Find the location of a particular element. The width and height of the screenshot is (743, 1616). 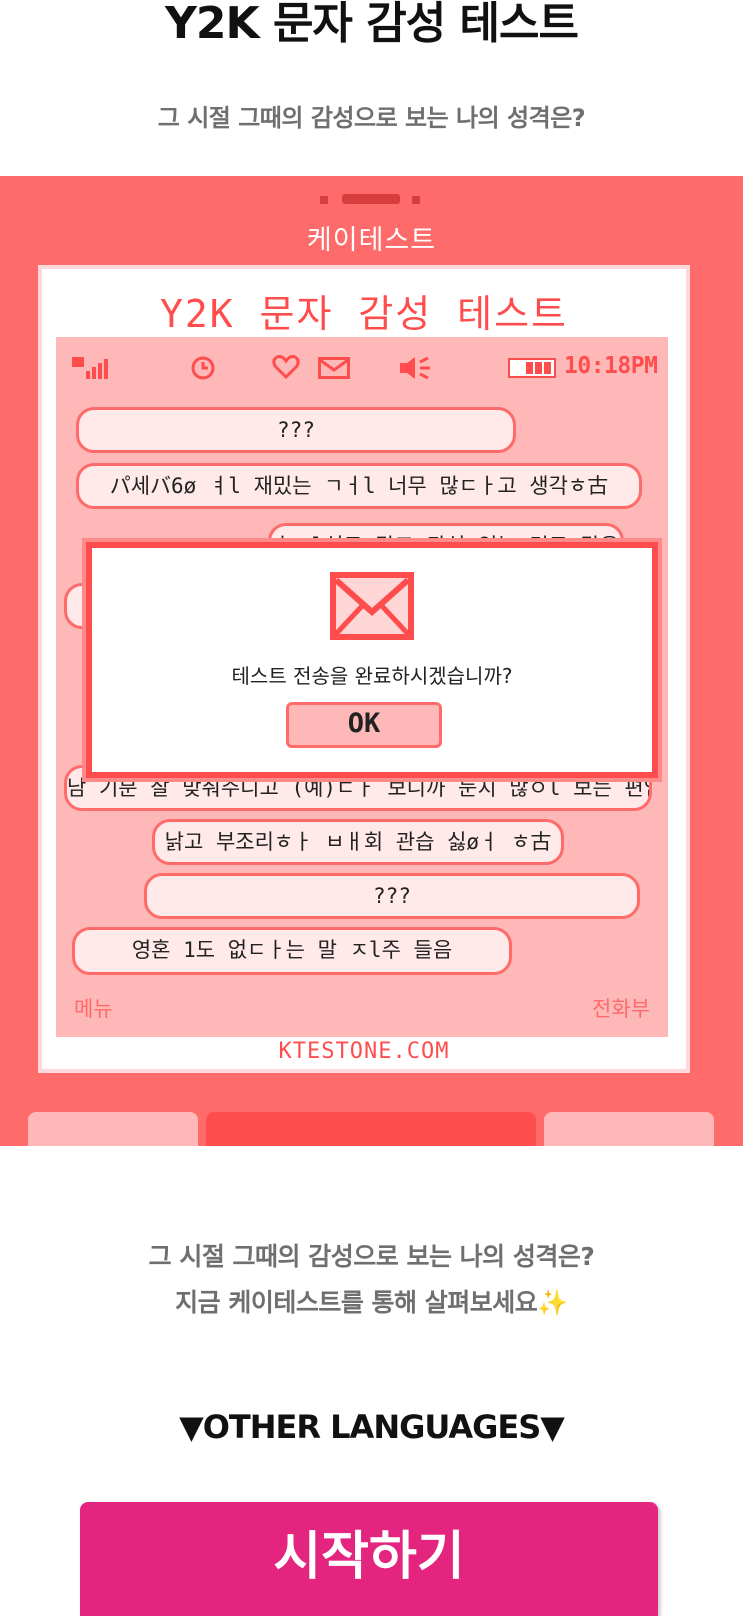

clock-icon is located at coordinates (203, 368).